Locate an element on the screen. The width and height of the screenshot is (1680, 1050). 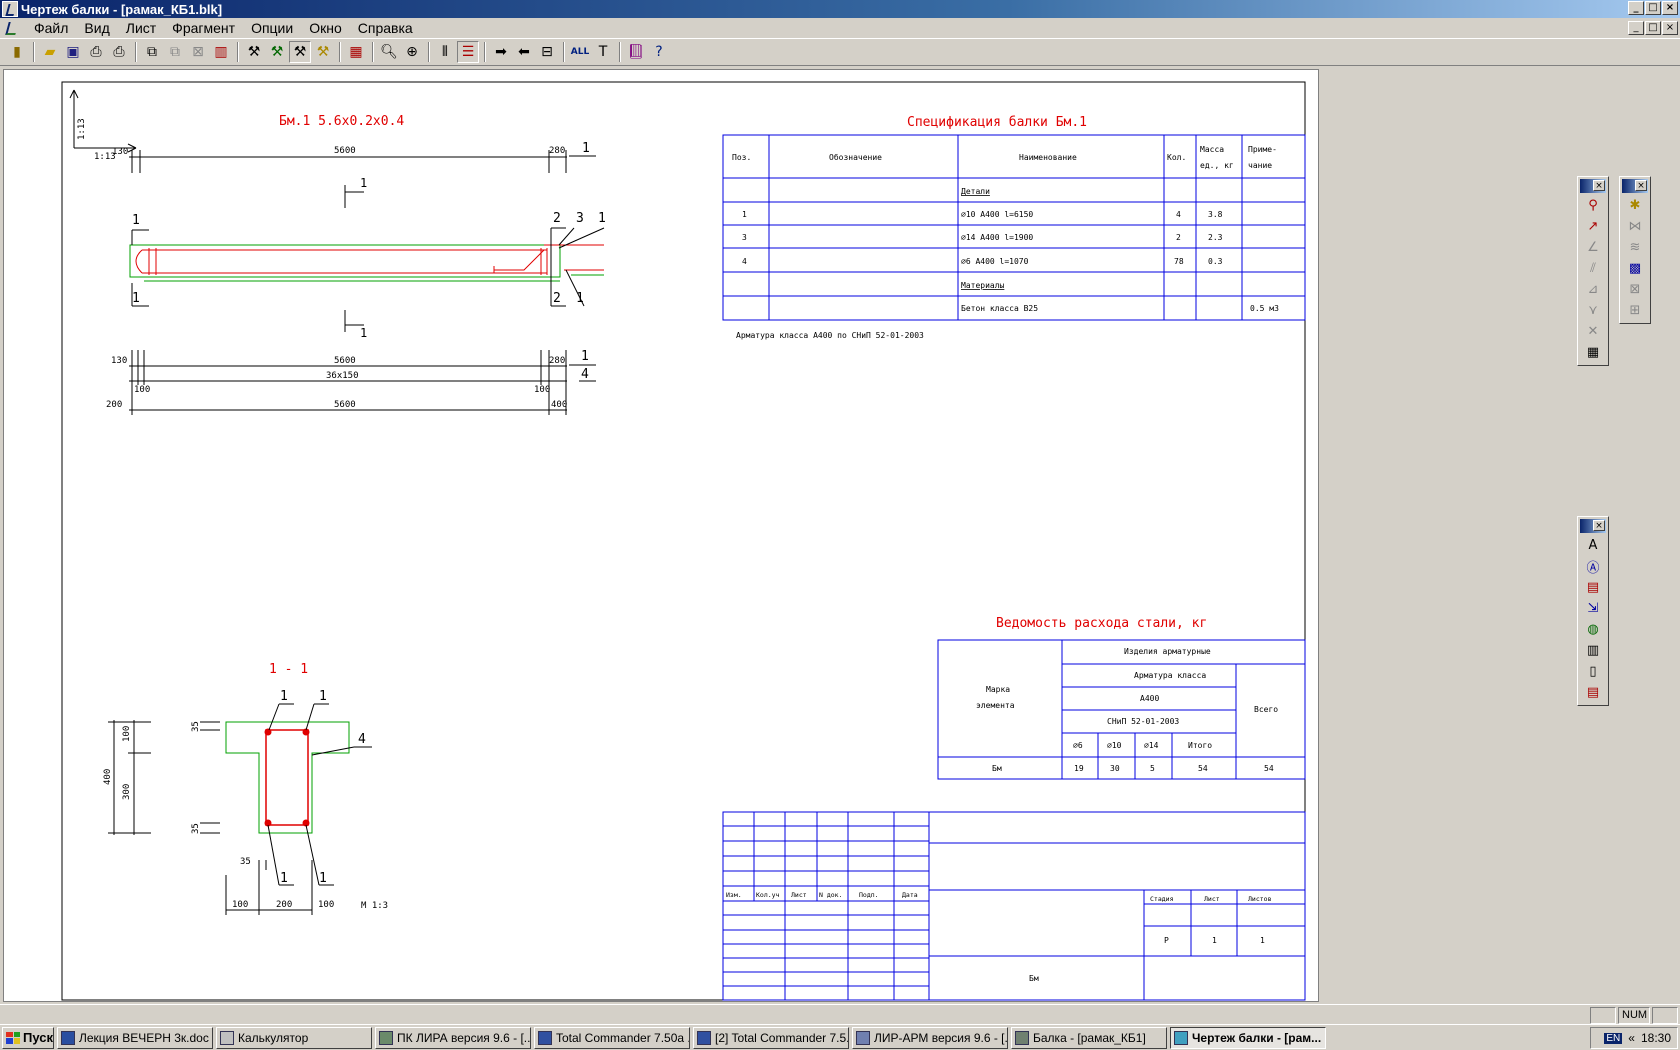
print-icon: ⎙ is located at coordinates (96, 52).